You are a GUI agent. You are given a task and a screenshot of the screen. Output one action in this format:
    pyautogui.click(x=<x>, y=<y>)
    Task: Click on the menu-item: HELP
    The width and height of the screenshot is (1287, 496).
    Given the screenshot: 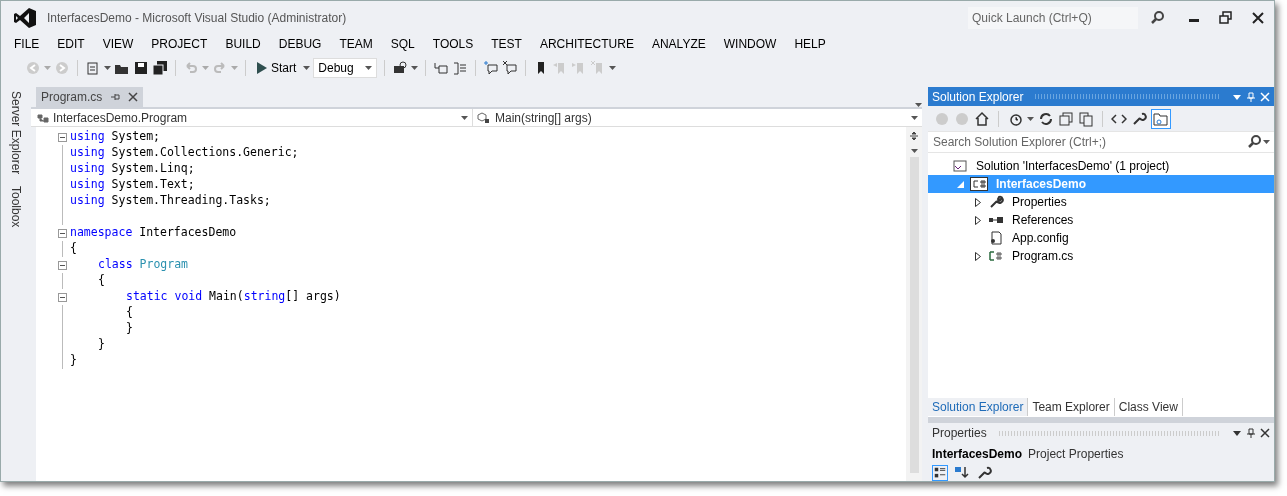 What is the action you would take?
    pyautogui.click(x=810, y=44)
    